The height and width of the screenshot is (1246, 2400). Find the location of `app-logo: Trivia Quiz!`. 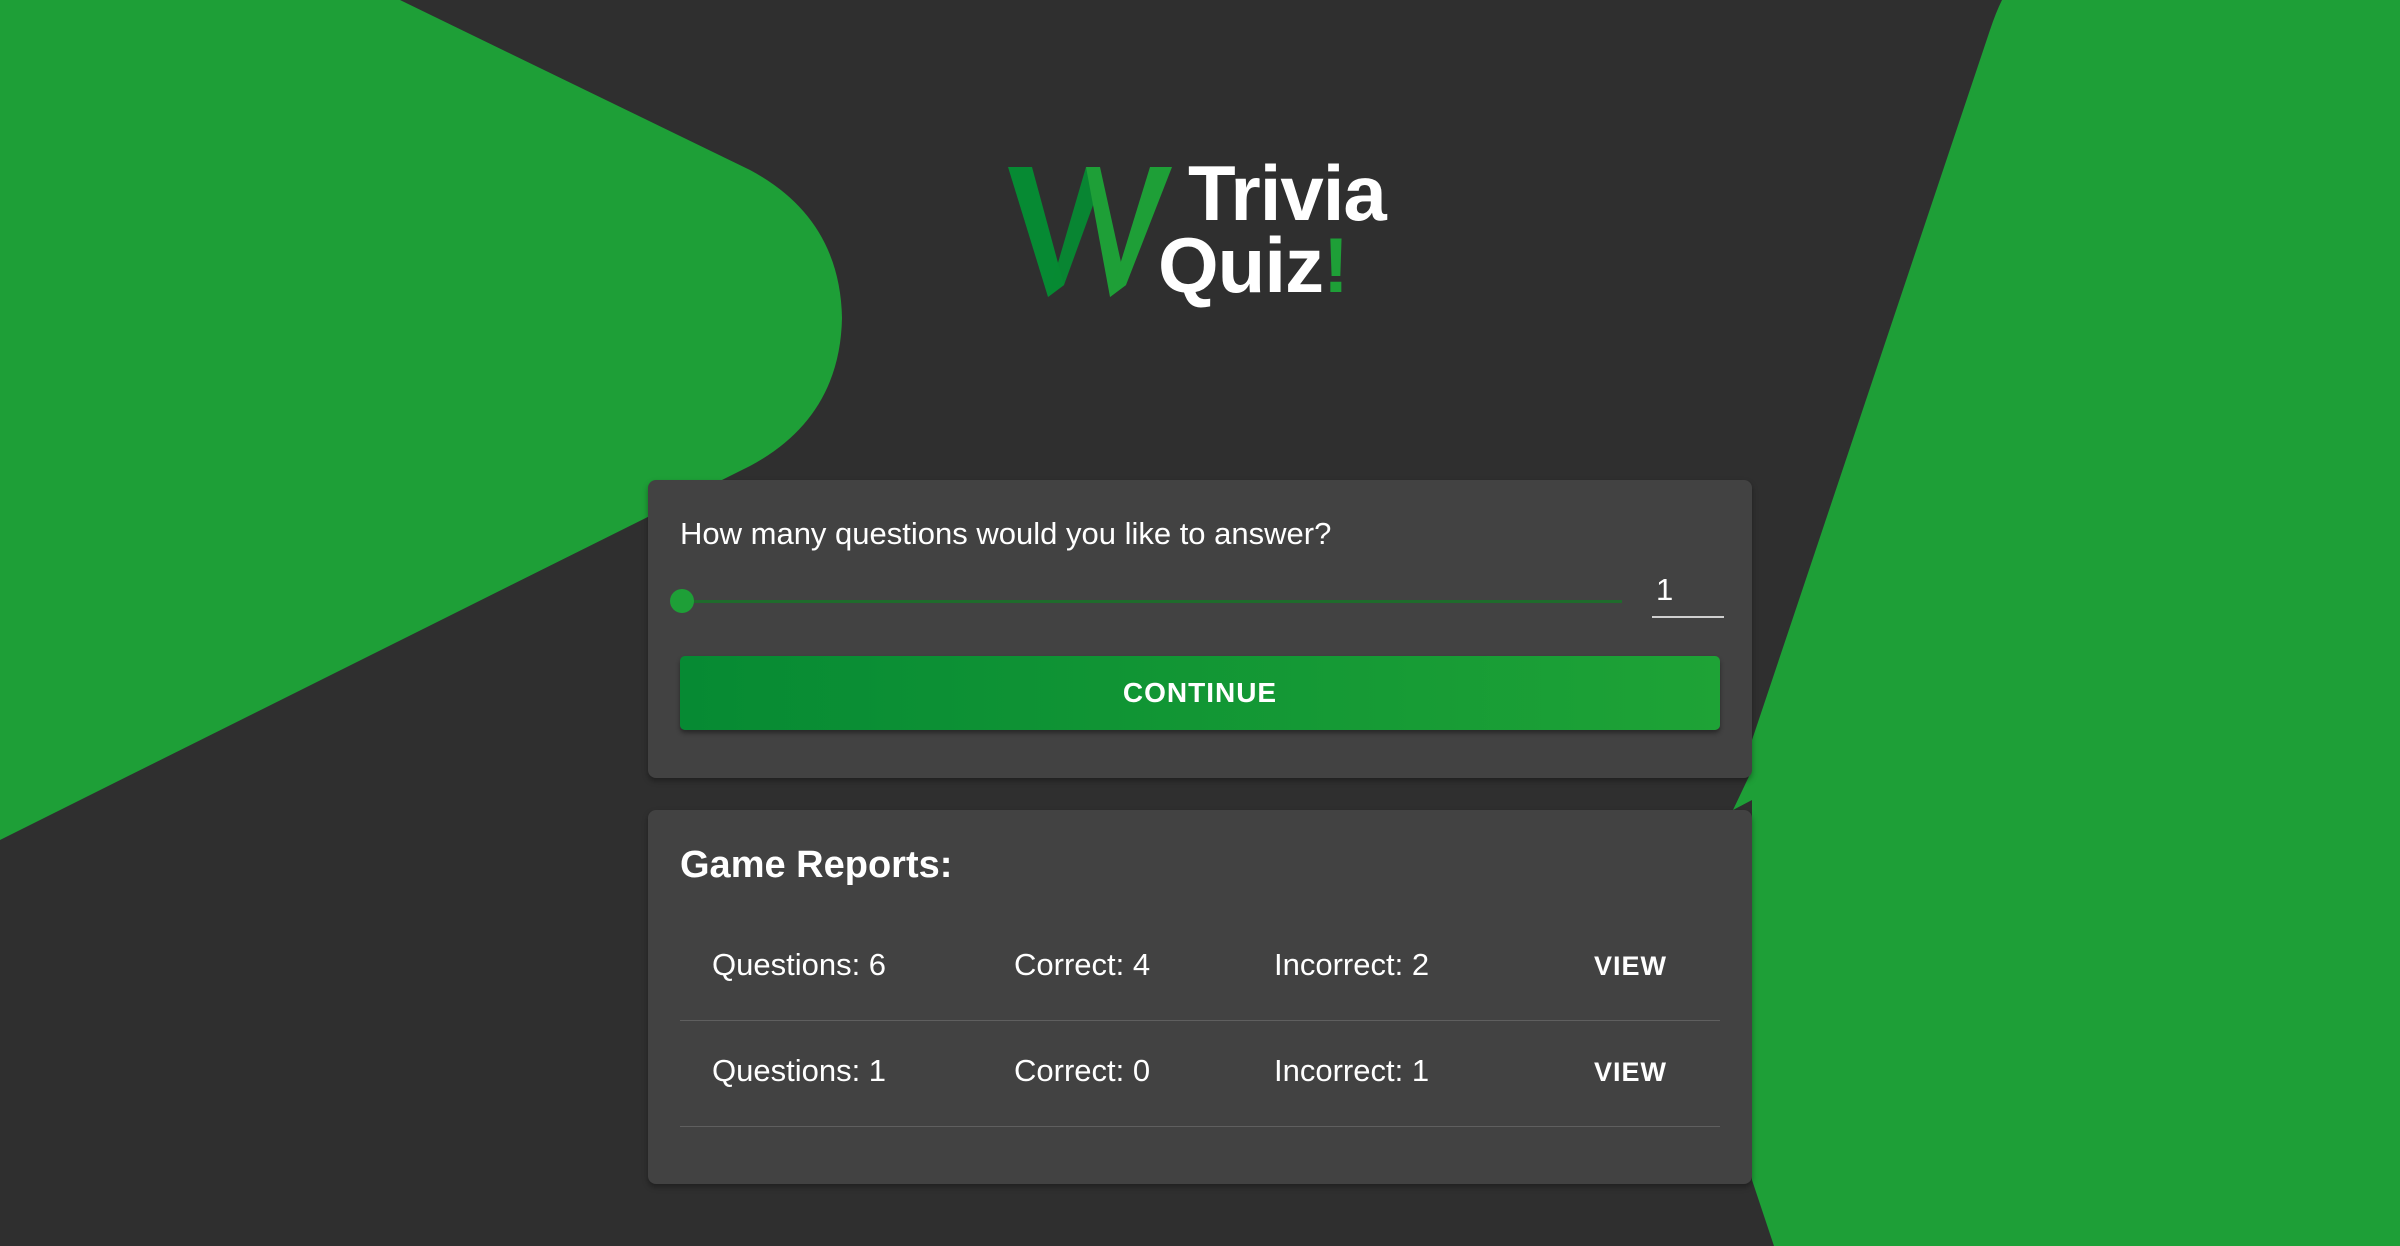

app-logo: Trivia Quiz! is located at coordinates (1210, 230).